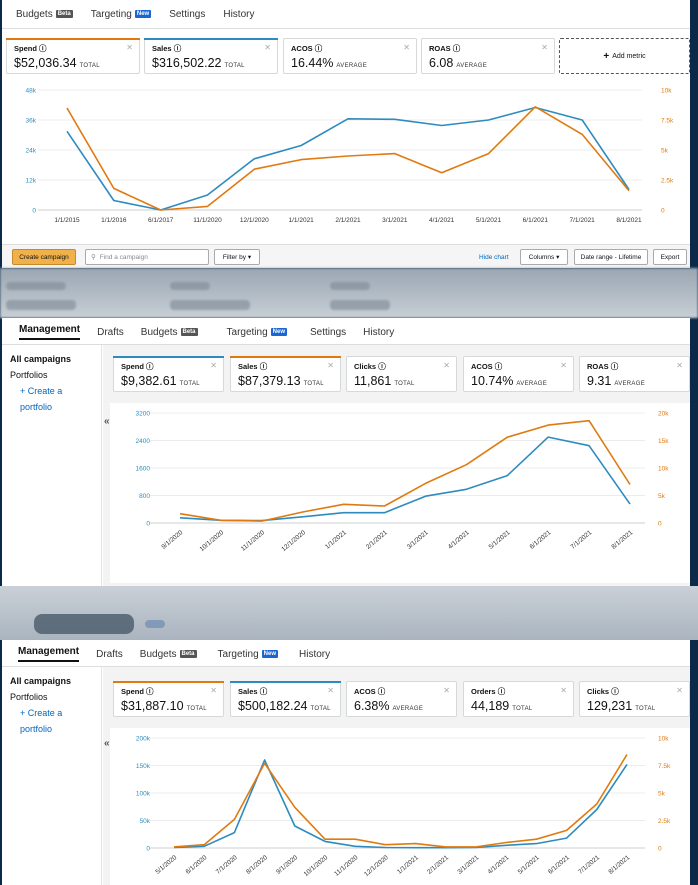 The image size is (698, 885). Describe the element at coordinates (31, 151) in the screenshot. I see `left-axis-tick-label: 24k` at that location.